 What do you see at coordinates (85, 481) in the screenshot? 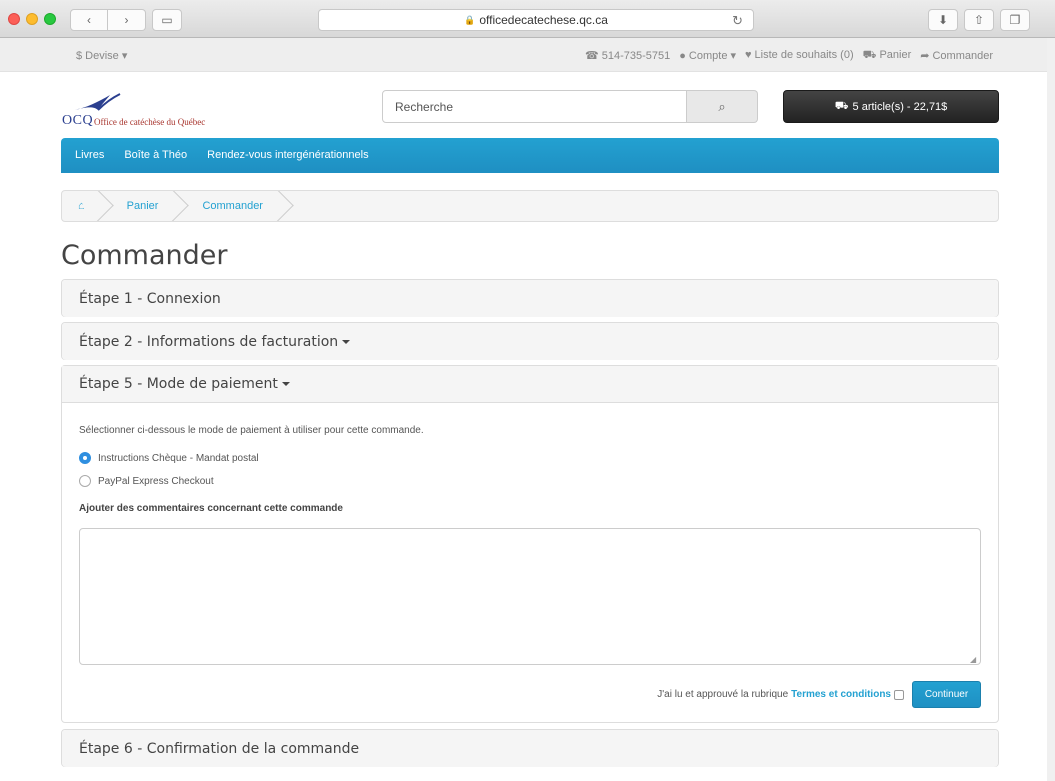
I see `radio-paypal` at bounding box center [85, 481].